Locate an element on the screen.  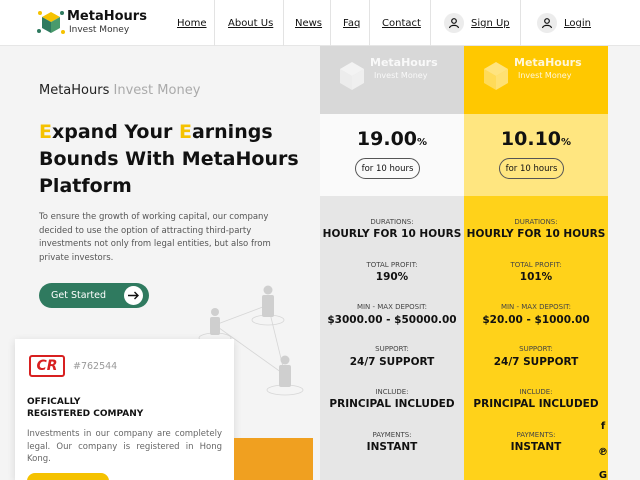
nav-news: News is located at coordinates (308, 23).